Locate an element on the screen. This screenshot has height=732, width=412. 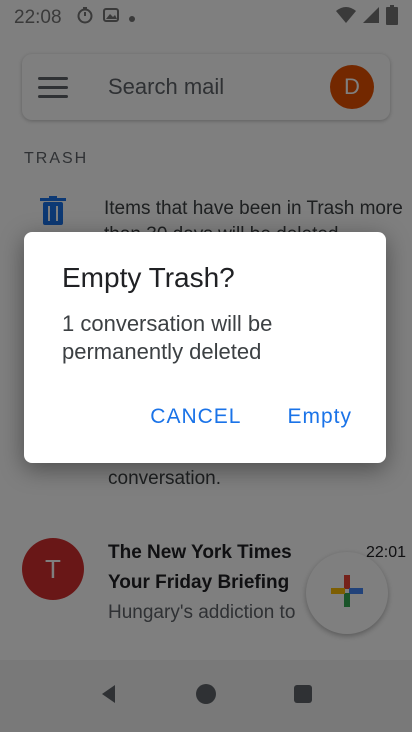
cancel-button: Cancel is located at coordinates (195, 417).